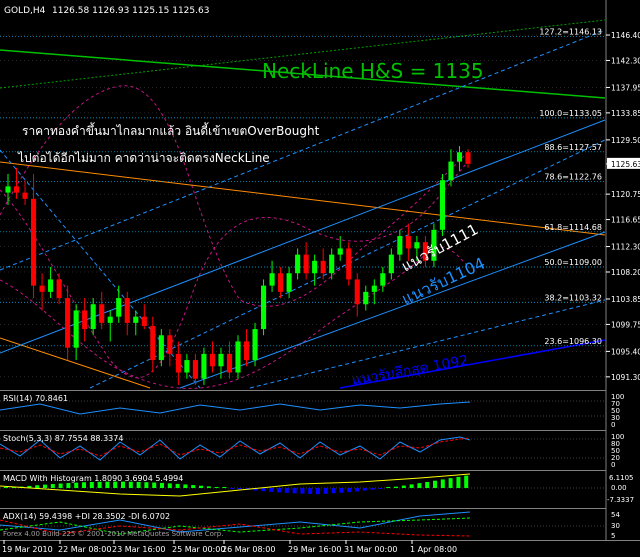 The height and width of the screenshot is (557, 640). Describe the element at coordinates (625, 324) in the screenshot. I see `price-tick-label: 1099.75` at that location.